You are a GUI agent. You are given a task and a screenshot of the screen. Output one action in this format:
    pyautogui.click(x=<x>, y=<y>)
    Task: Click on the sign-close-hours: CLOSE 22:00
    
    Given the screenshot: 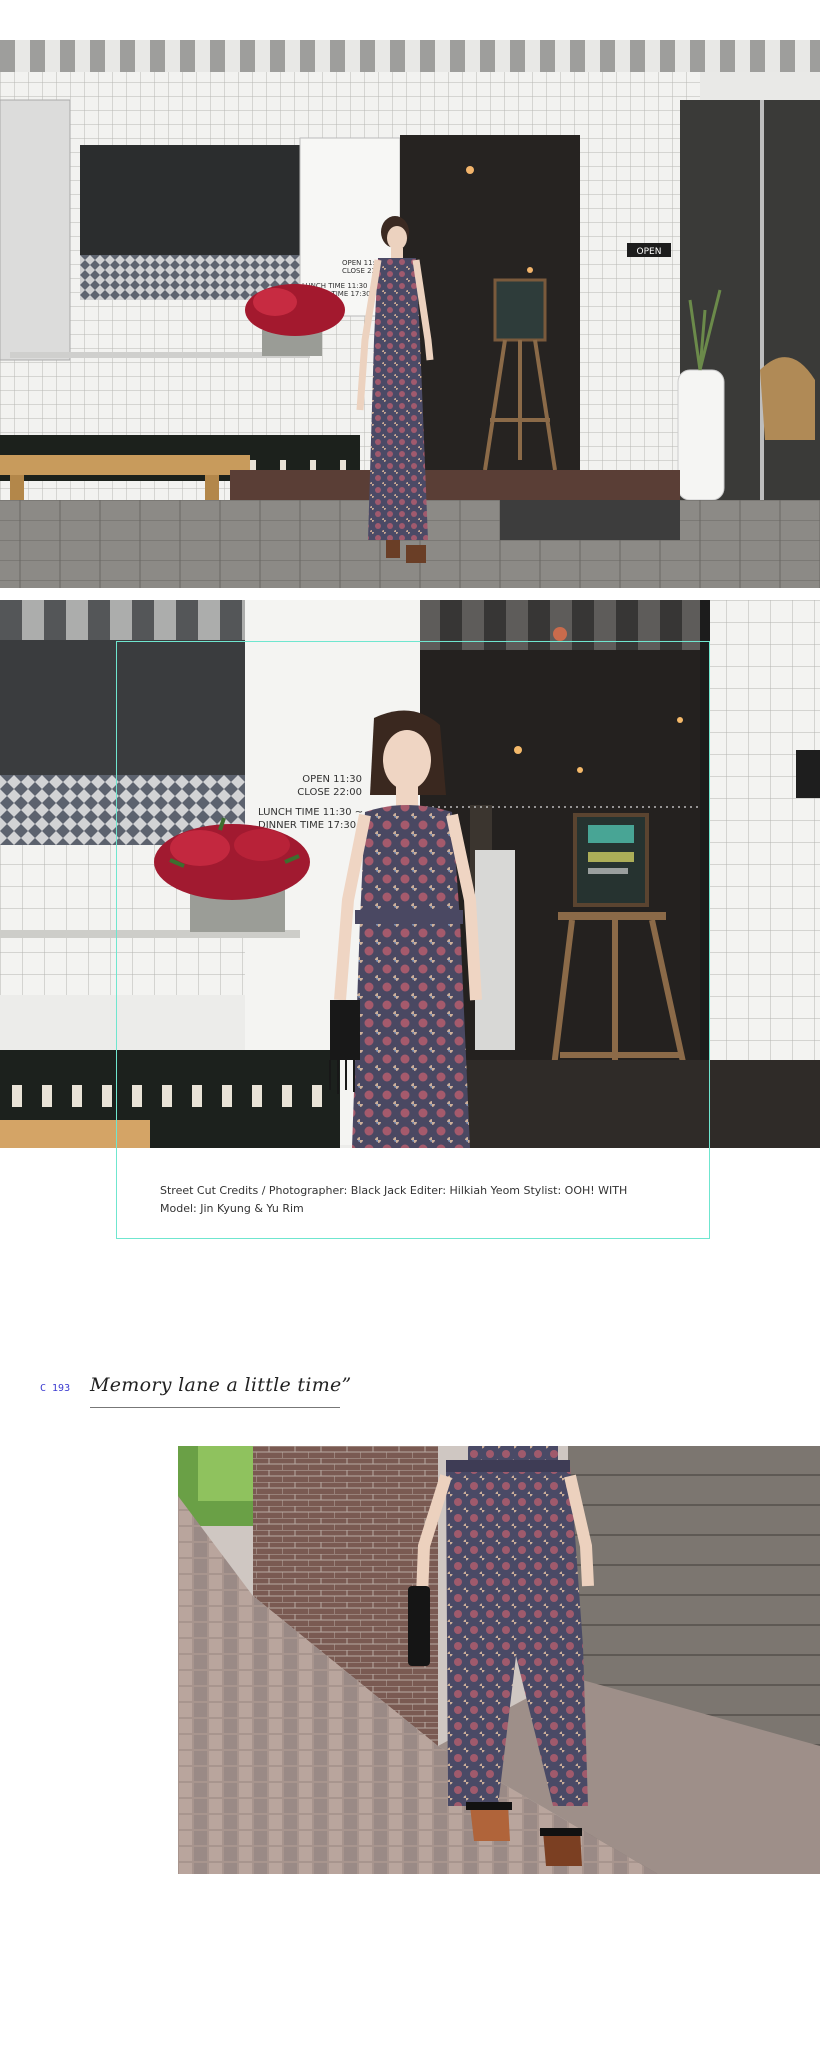 What is the action you would take?
    pyautogui.click(x=329, y=792)
    